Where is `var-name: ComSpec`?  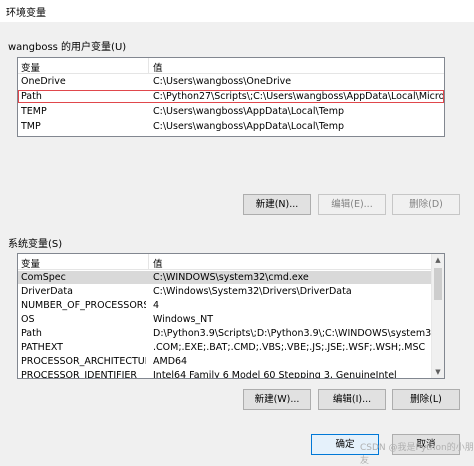
var-name: ComSpec is located at coordinates (43, 277).